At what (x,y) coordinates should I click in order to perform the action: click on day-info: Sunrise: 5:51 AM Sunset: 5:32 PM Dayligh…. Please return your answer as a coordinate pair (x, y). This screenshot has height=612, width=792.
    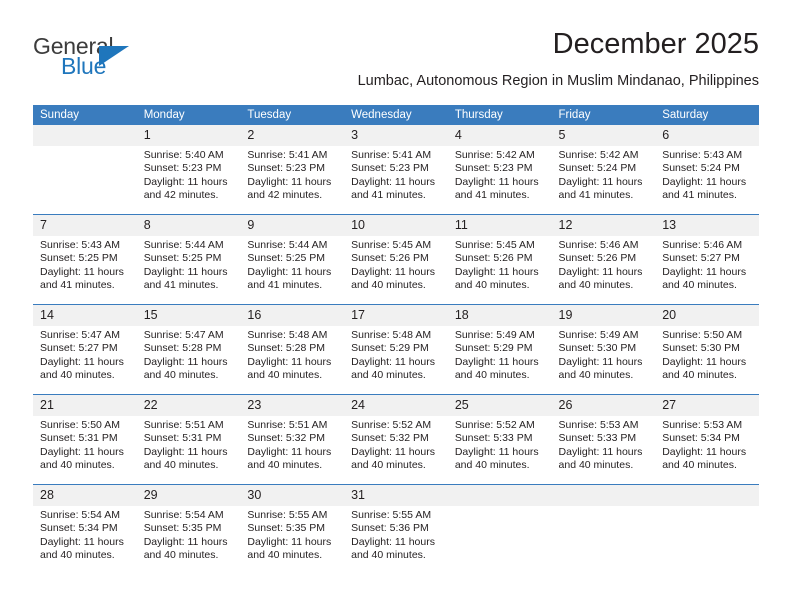
    Looking at the image, I should click on (292, 444).